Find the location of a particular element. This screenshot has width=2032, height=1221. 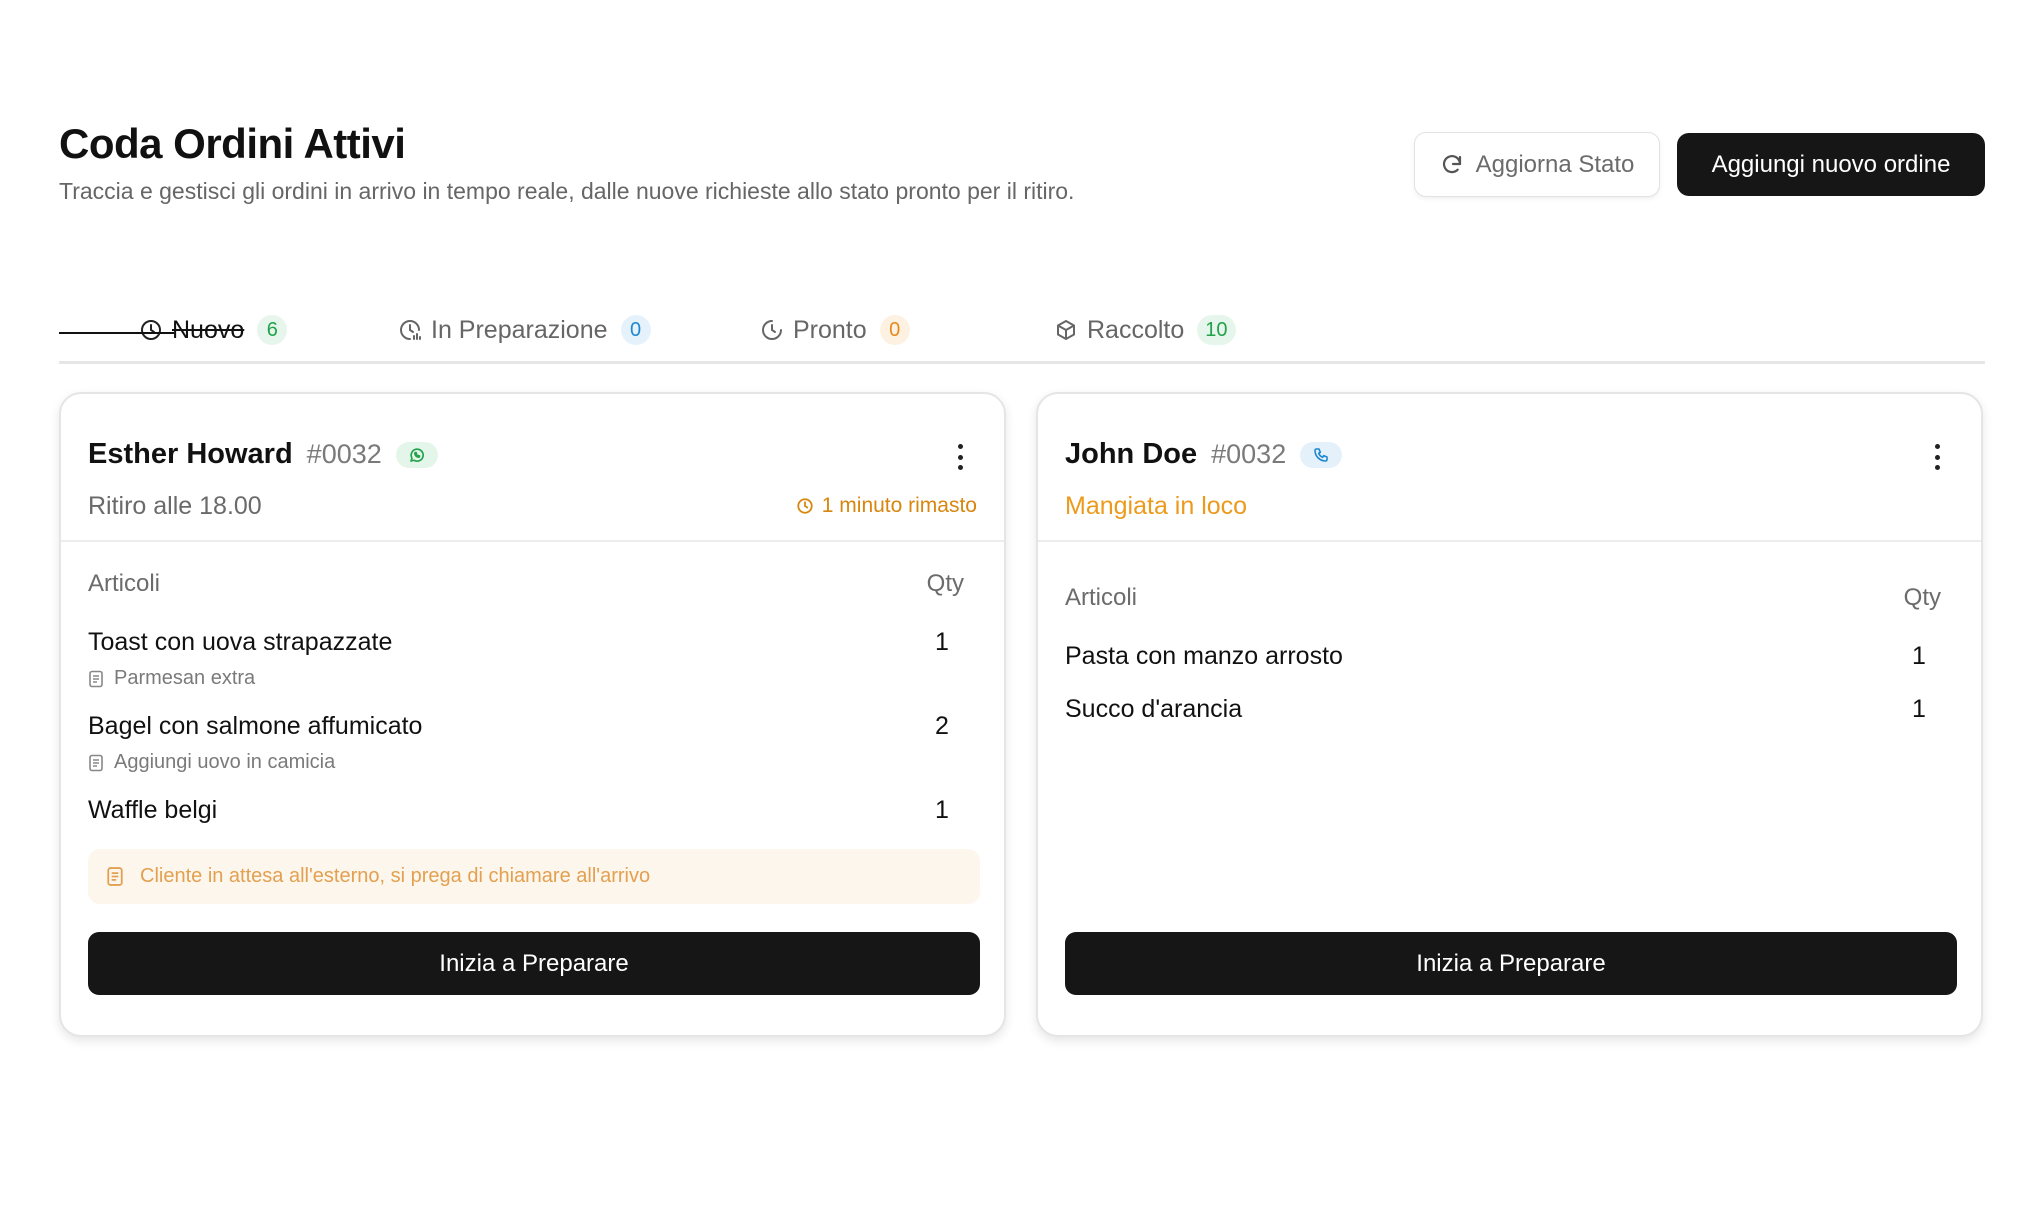

item-name: Succo d'arancia is located at coordinates (1154, 709).